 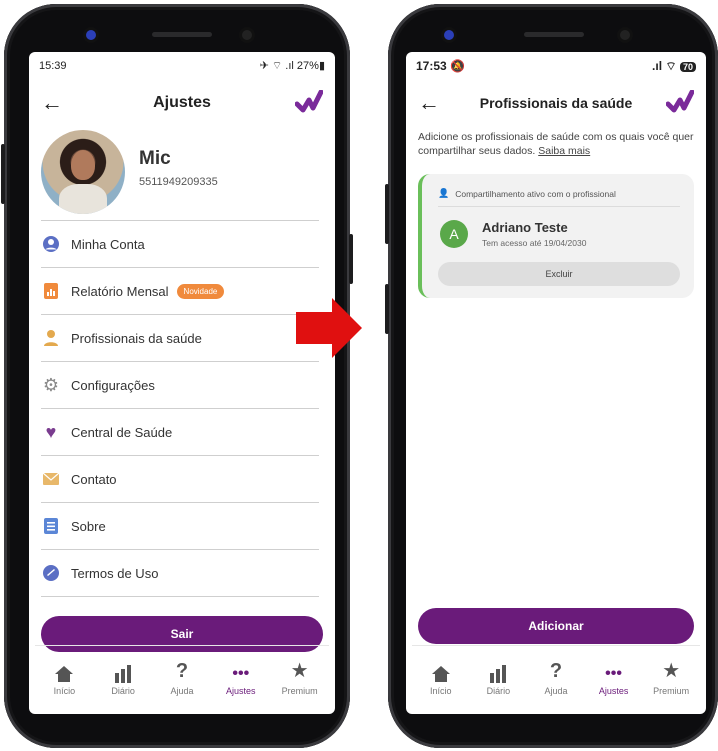 What do you see at coordinates (51, 384) in the screenshot?
I see `gear-icon: ⚙` at bounding box center [51, 384].